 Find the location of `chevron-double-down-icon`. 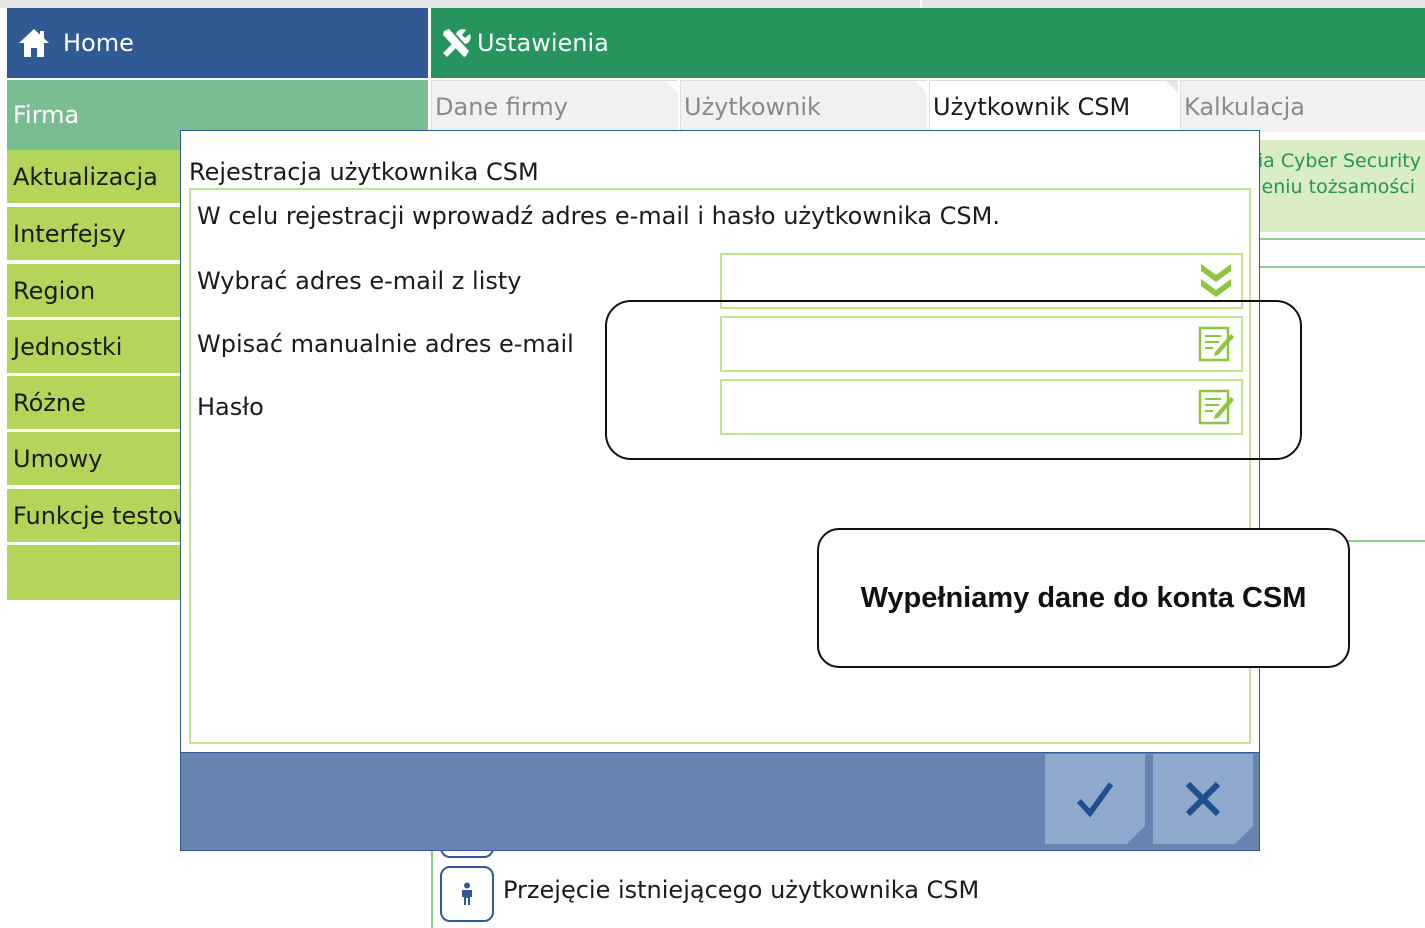

chevron-double-down-icon is located at coordinates (1216, 280).